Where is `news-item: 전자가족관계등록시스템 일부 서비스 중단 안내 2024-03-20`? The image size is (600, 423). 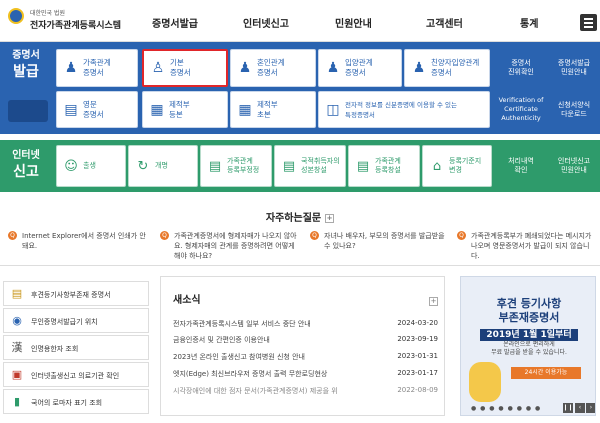 news-item: 전자가족관계등록시스템 일부 서비스 중단 안내 2024-03-20 is located at coordinates (305, 324).